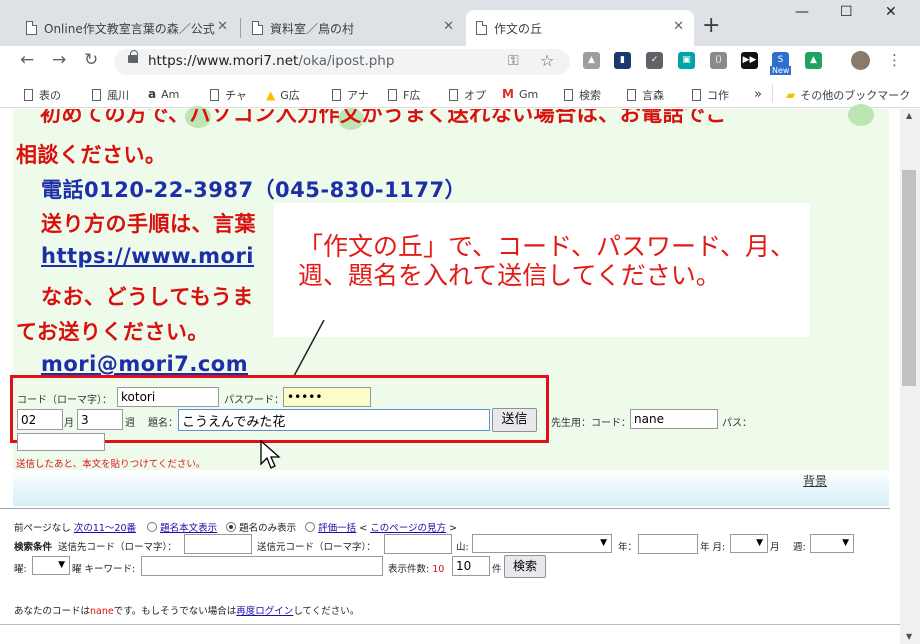  Describe the element at coordinates (453, 528) in the screenshot. I see `guide-bracket-close: >` at that location.